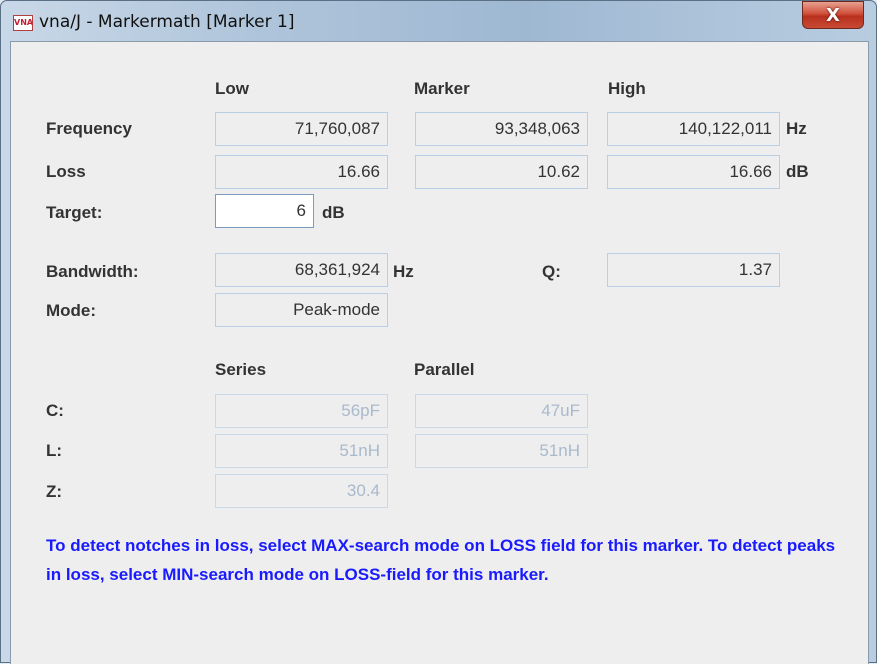 This screenshot has height=664, width=877. What do you see at coordinates (71, 310) in the screenshot?
I see `mode-label: Mode:` at bounding box center [71, 310].